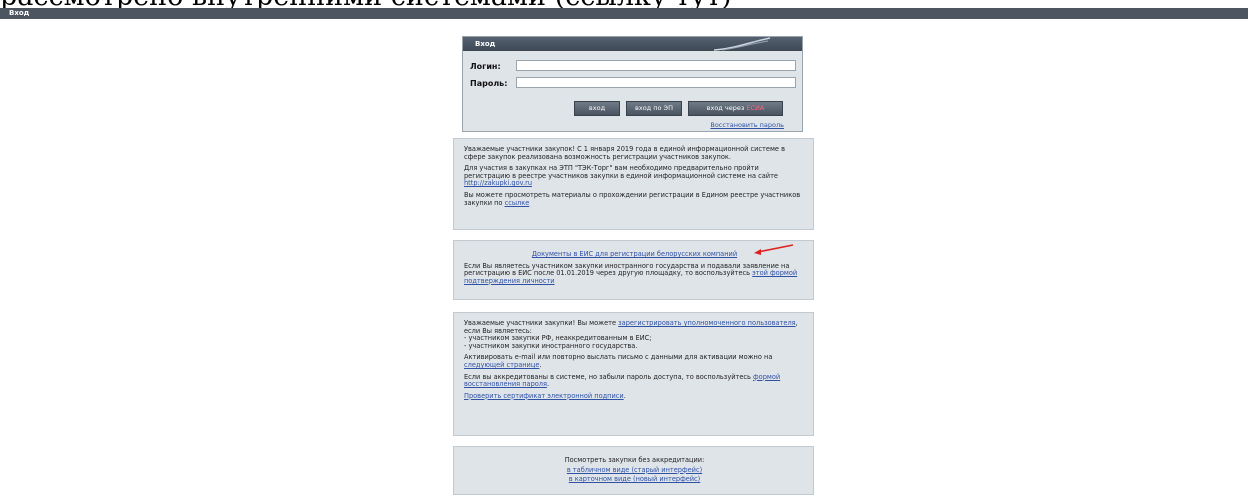 The width and height of the screenshot is (1248, 495). I want to click on view-row: в карточном виде (новый интерфейс), so click(634, 479).